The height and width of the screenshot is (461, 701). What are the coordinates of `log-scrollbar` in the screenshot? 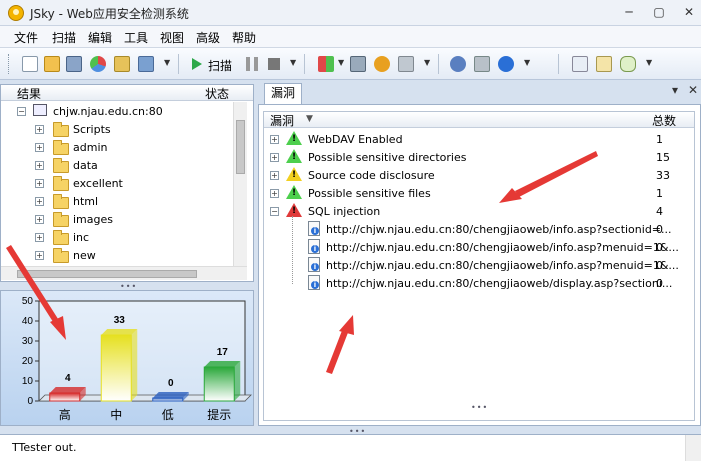 It's located at (693, 448).